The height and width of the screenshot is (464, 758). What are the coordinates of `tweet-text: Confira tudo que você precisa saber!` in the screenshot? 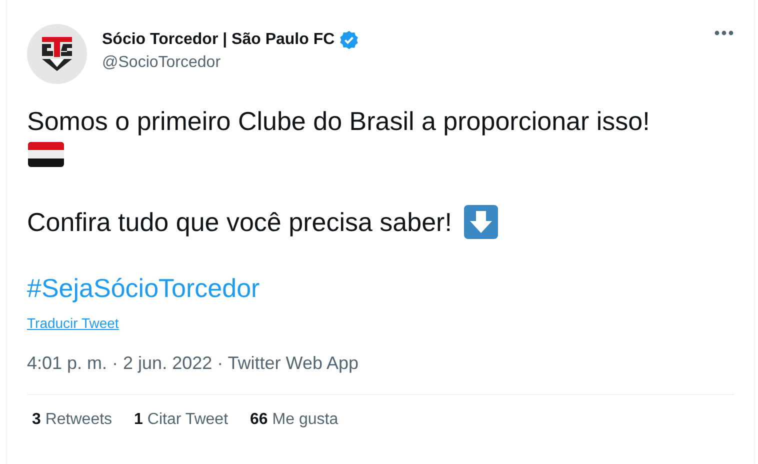 It's located at (239, 222).